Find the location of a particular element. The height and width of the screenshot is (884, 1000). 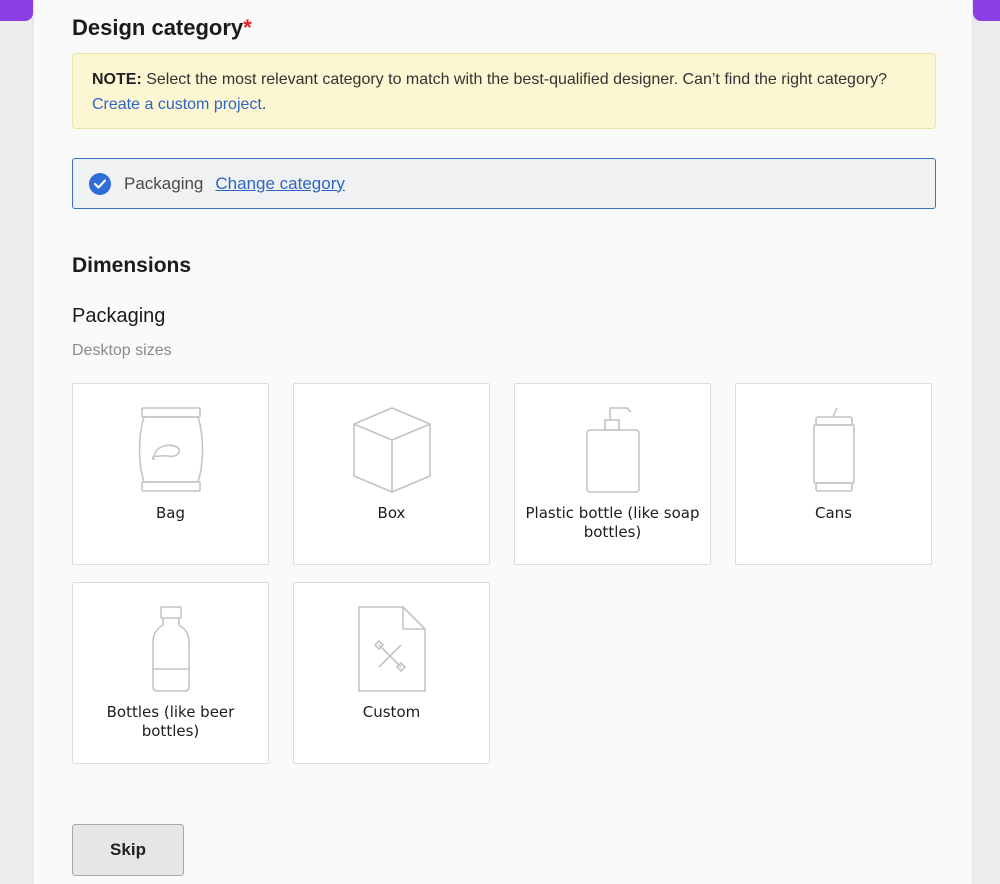

note-label: NOTE: is located at coordinates (117, 79).